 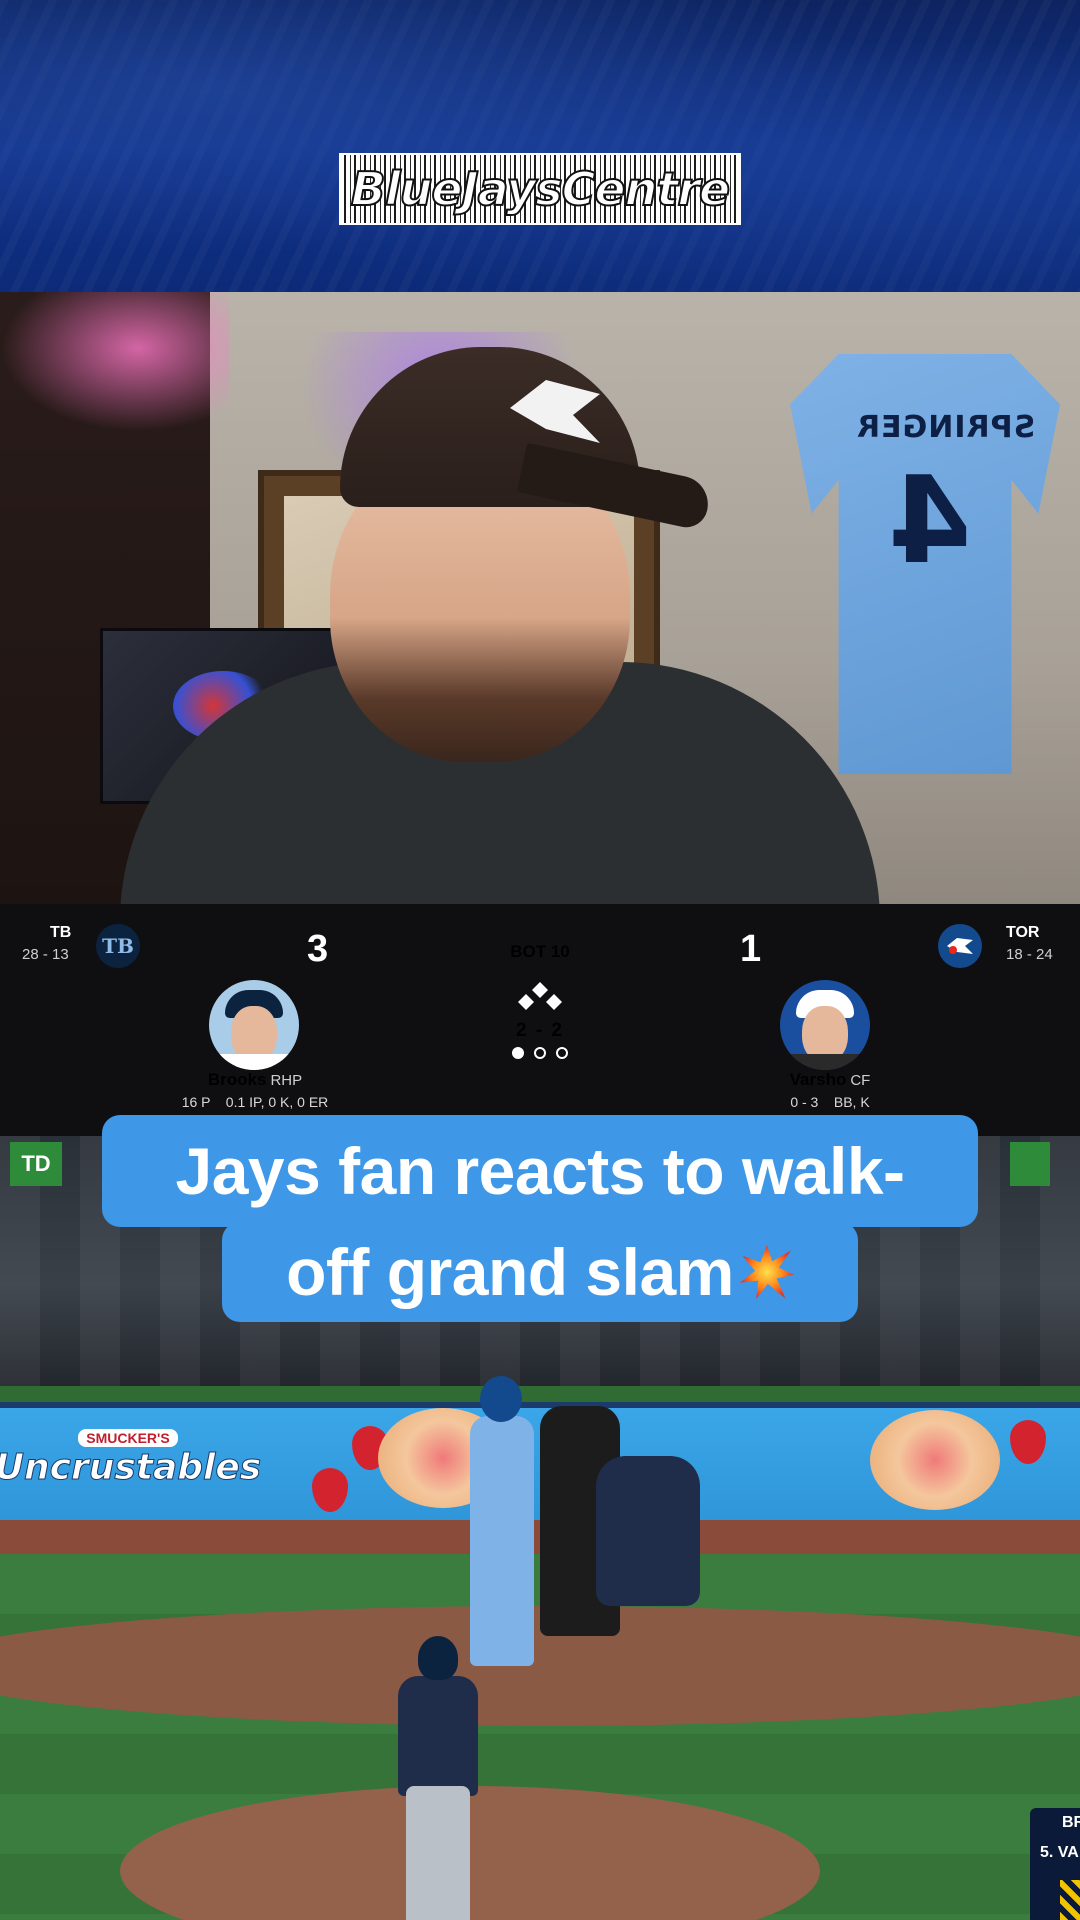 What do you see at coordinates (1070, 1900) in the screenshot?
I see `corner-stripe` at bounding box center [1070, 1900].